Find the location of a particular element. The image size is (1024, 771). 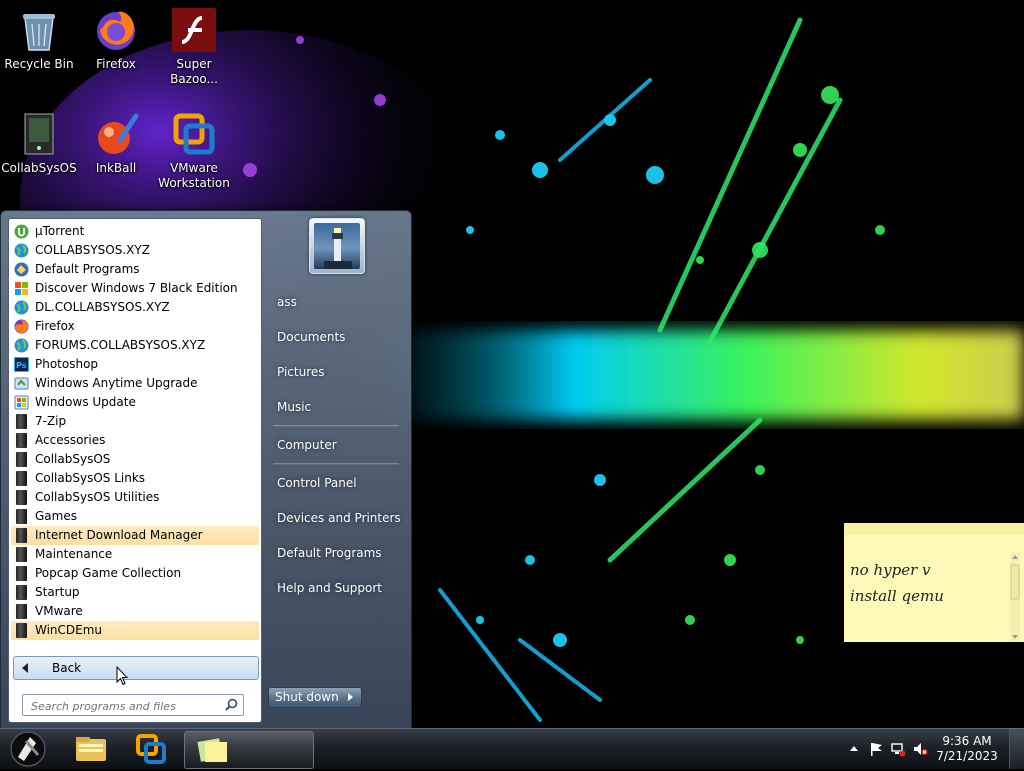

program-list-item: VMware is located at coordinates (135, 611).